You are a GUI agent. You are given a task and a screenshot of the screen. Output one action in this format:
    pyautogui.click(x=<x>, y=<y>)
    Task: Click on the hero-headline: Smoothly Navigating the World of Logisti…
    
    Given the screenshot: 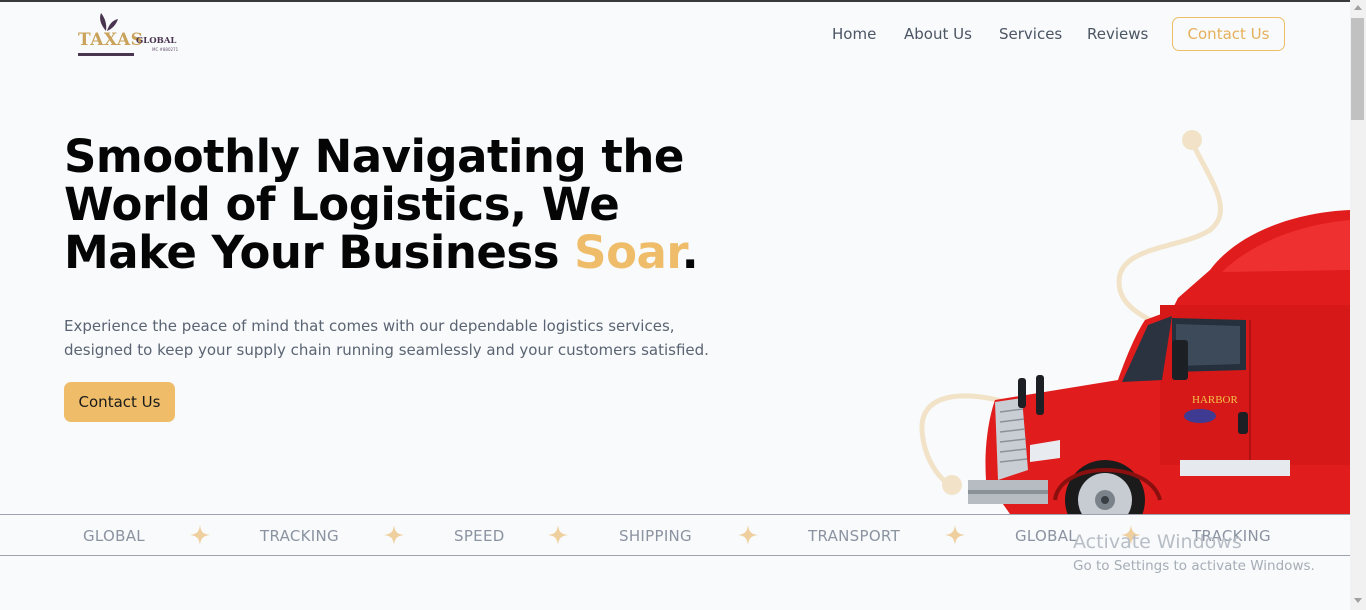 What is the action you would take?
    pyautogui.click(x=404, y=205)
    